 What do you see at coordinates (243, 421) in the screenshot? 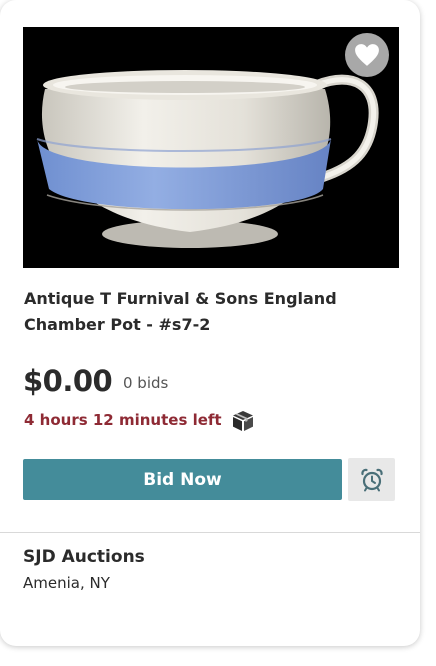
I see `package-icon` at bounding box center [243, 421].